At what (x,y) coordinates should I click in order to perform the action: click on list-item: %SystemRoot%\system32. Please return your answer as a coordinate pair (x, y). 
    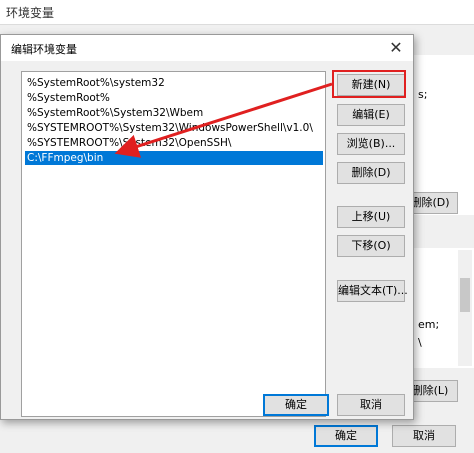
    Looking at the image, I should click on (174, 83).